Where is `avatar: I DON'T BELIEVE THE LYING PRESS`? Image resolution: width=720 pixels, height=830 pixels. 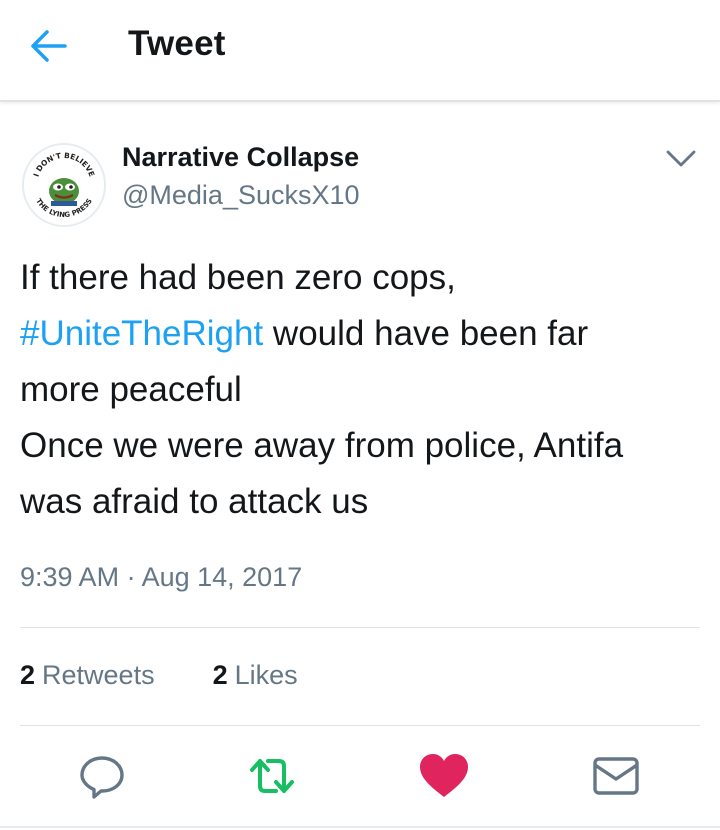 avatar: I DON'T BELIEVE THE LYING PRESS is located at coordinates (64, 185).